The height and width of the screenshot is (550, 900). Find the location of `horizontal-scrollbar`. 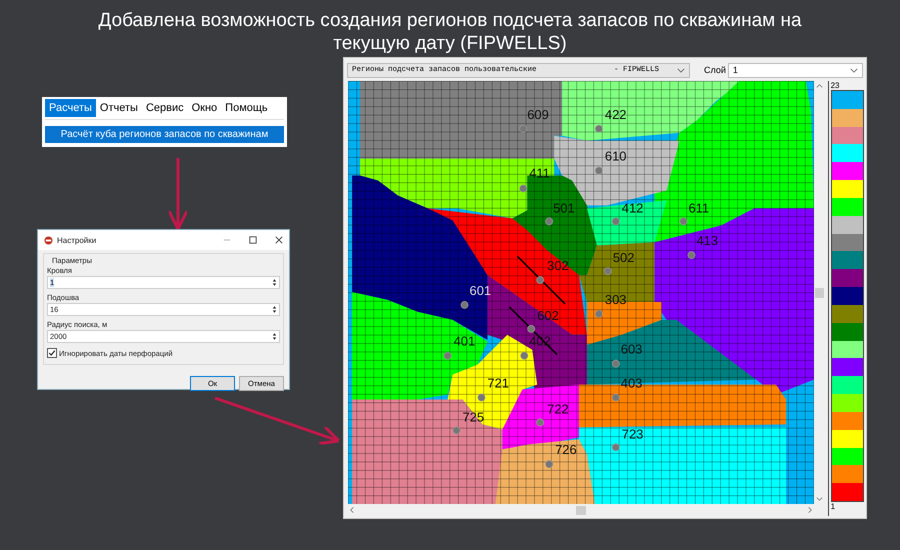

horizontal-scrollbar is located at coordinates (581, 510).